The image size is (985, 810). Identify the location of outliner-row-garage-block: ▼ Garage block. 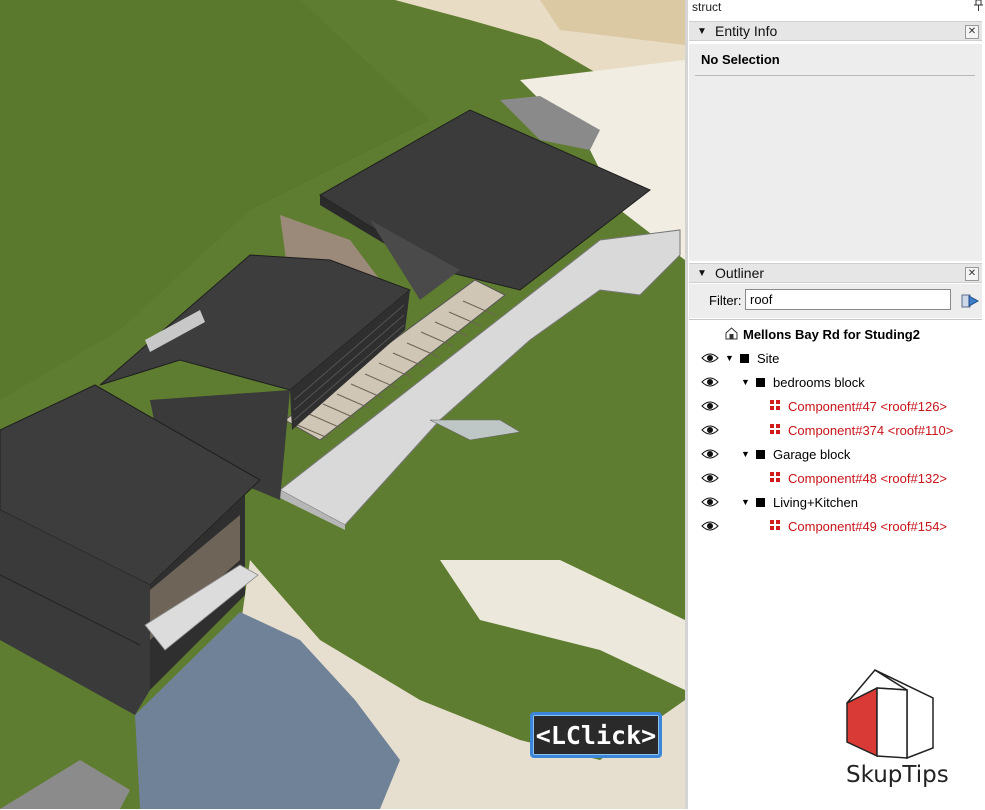
(835, 454).